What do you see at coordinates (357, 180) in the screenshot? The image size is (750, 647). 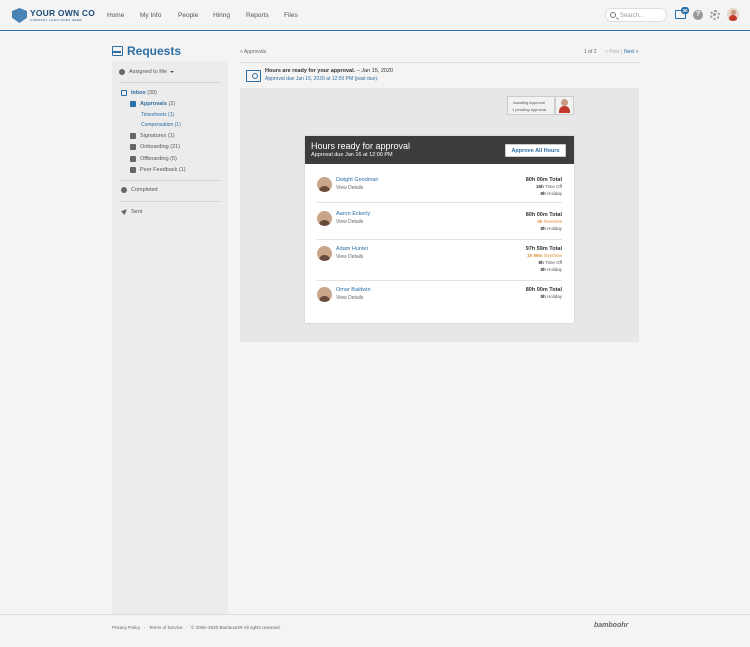 I see `employee-name: Dwight Goodman` at bounding box center [357, 180].